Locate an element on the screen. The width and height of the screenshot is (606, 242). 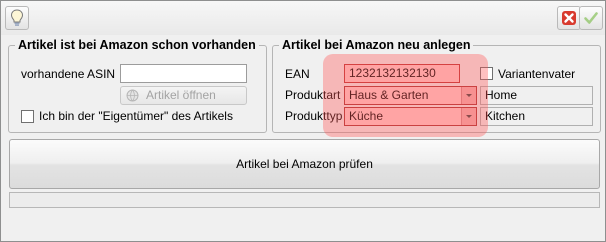
toolbar is located at coordinates (303, 18).